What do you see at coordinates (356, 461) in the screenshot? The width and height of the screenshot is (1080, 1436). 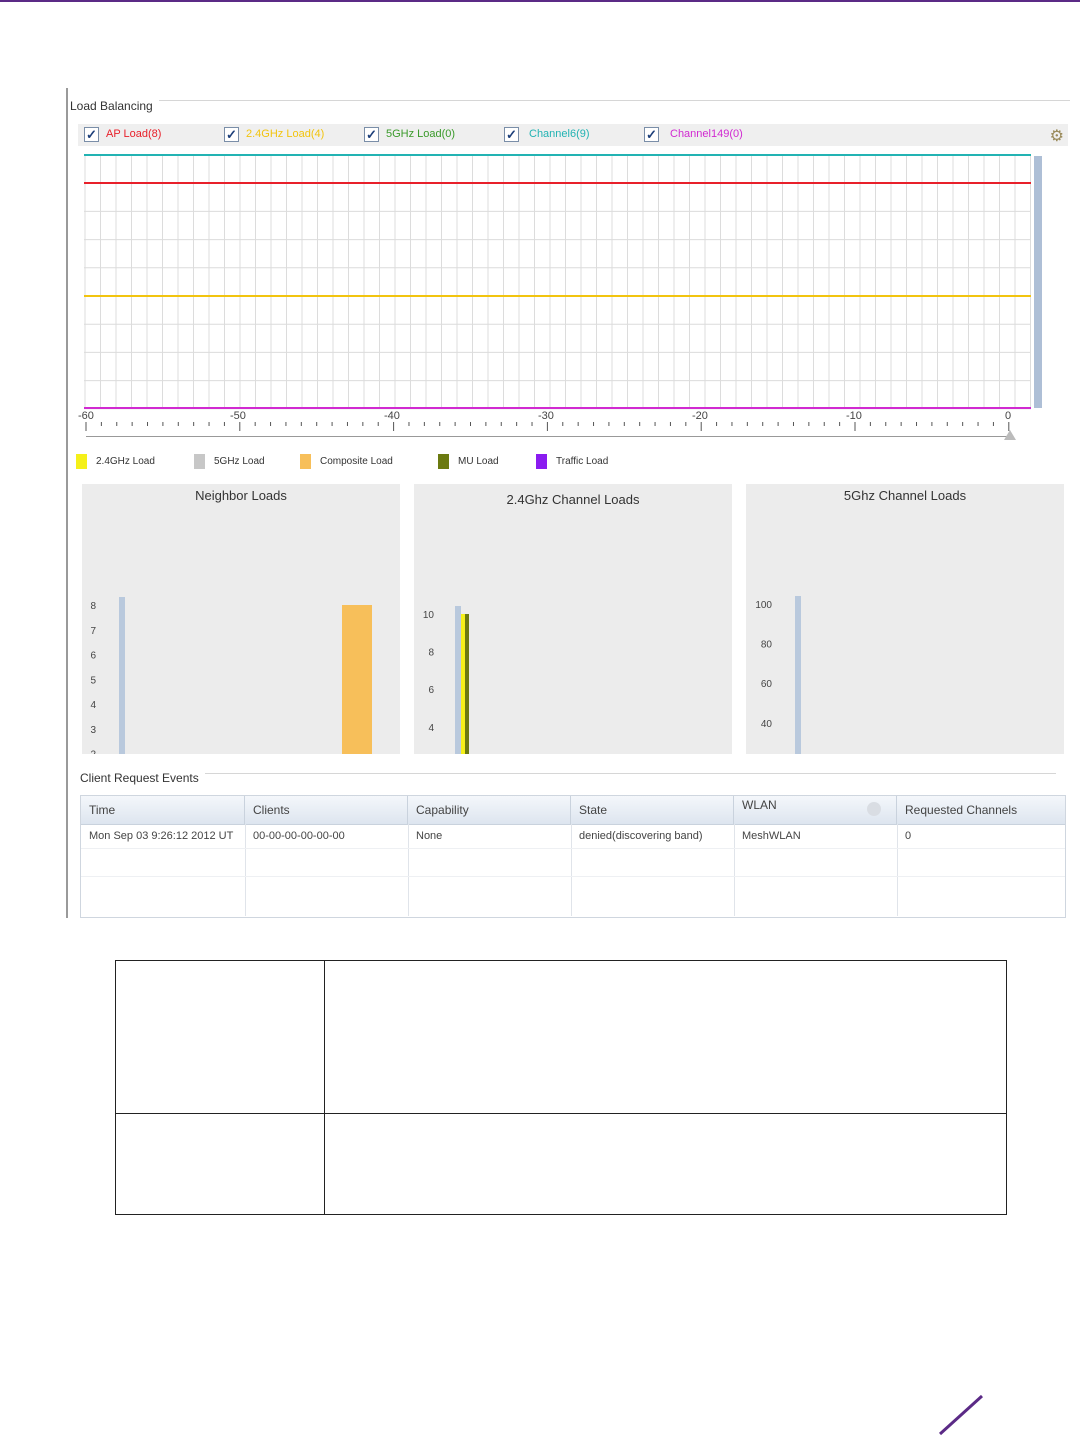 I see `legend-label: Composite Load` at bounding box center [356, 461].